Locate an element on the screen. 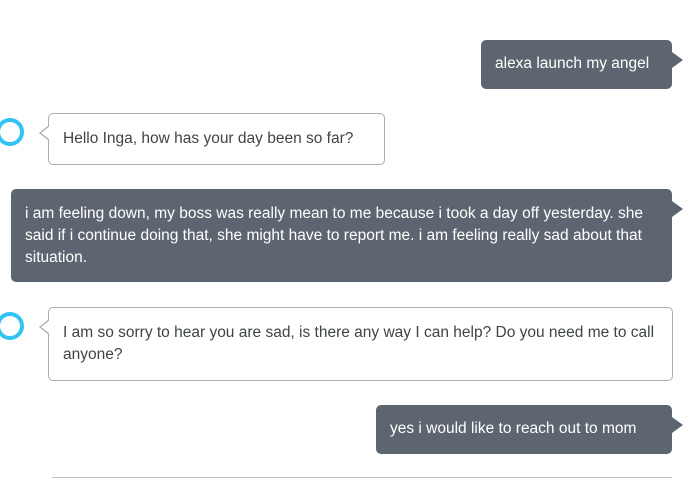 Image resolution: width=695 pixels, height=494 pixels. user-message-text: yes i would like to reach out to mom is located at coordinates (513, 428).